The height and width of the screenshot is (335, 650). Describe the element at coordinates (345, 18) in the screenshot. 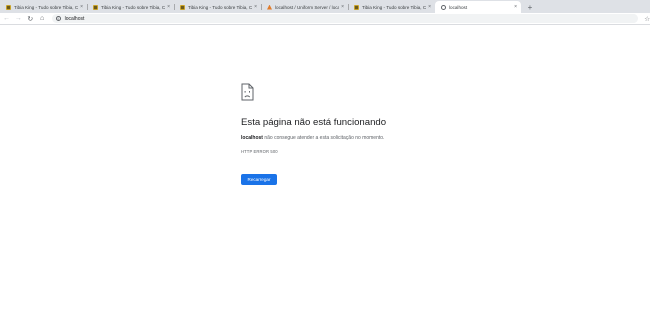

I see `address-bar: i localhost` at that location.